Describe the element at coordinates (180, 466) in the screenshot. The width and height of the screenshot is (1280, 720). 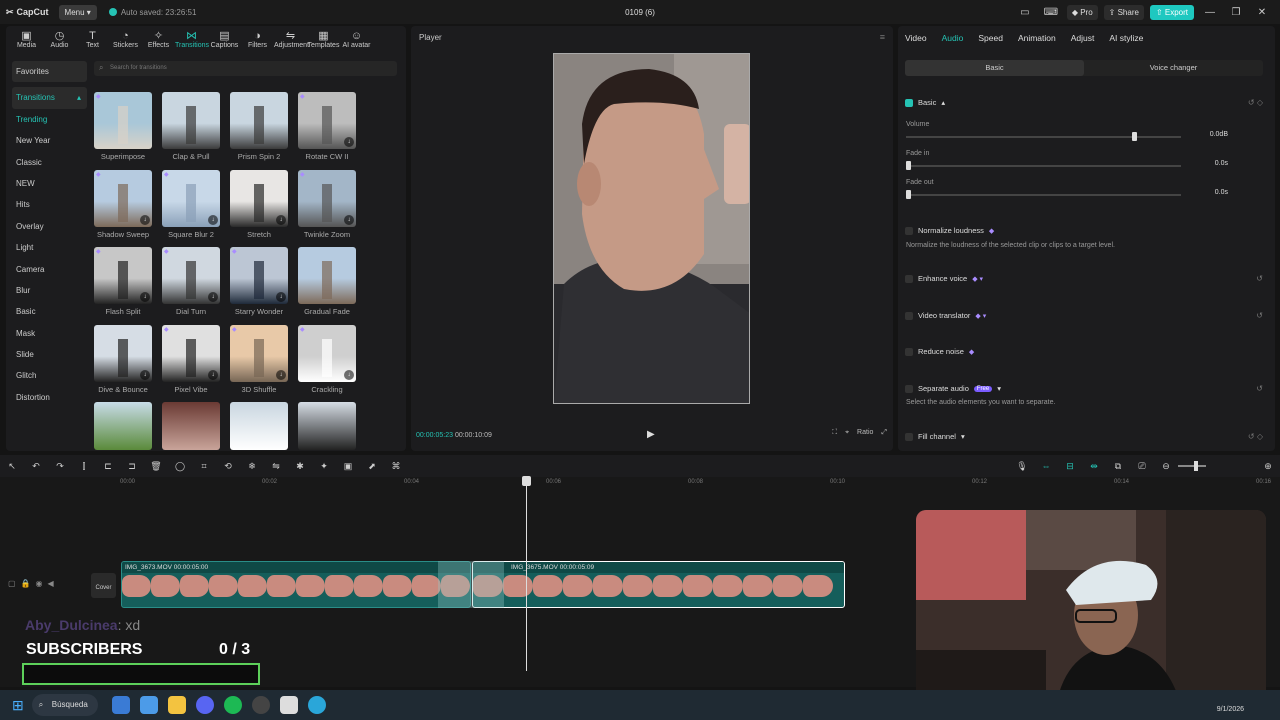
I see `mask-icon: ◯` at that location.